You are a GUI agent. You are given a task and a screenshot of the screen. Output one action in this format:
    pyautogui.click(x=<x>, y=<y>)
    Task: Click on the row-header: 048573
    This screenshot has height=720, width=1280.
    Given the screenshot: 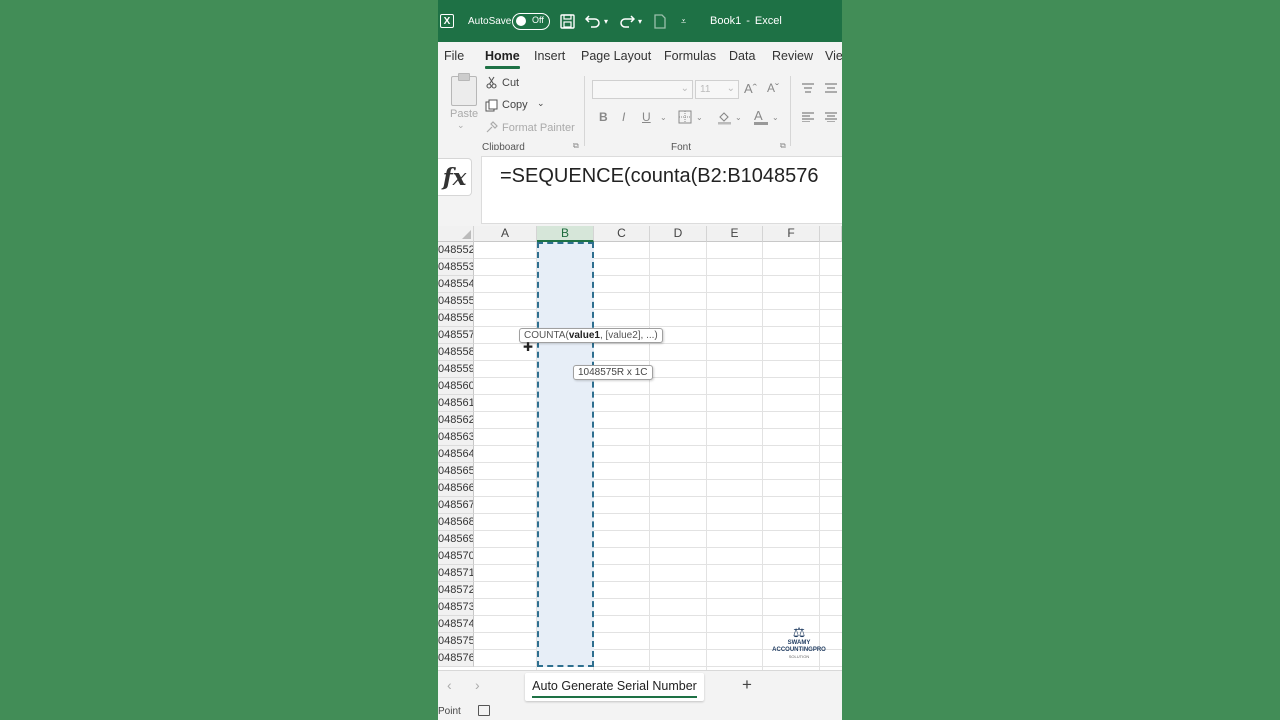 What is the action you would take?
    pyautogui.click(x=456, y=607)
    